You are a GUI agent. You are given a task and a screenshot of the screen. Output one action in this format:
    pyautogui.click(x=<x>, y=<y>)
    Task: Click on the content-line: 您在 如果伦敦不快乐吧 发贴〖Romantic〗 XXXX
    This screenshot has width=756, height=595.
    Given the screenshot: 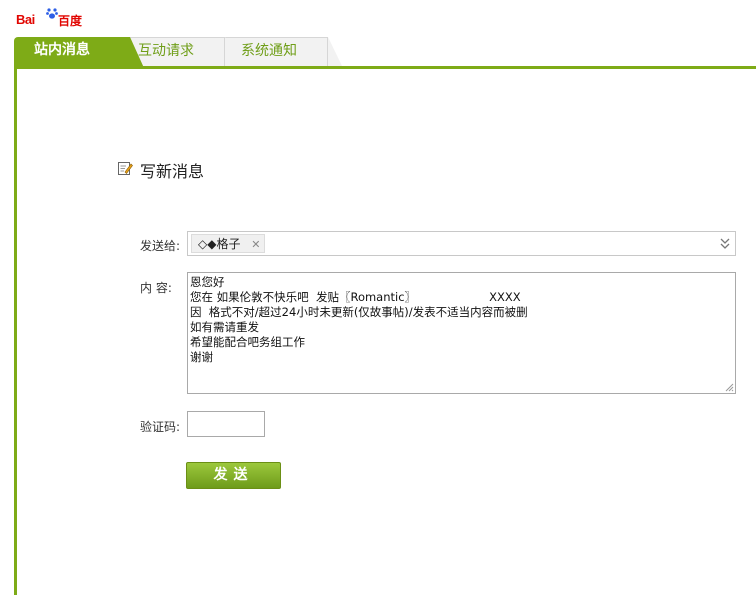 What is the action you would take?
    pyautogui.click(x=355, y=297)
    